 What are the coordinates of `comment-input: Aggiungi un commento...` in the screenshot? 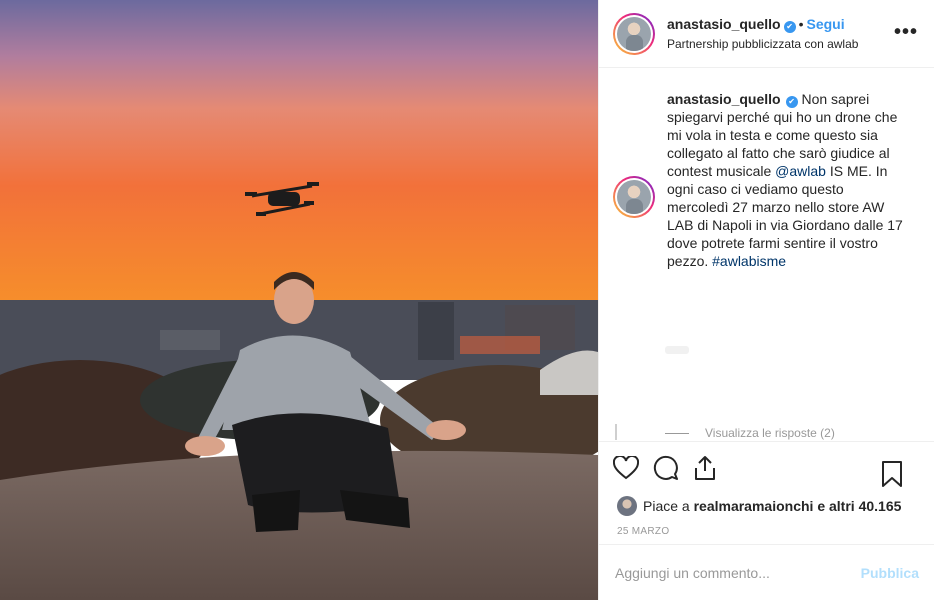 It's located at (738, 573).